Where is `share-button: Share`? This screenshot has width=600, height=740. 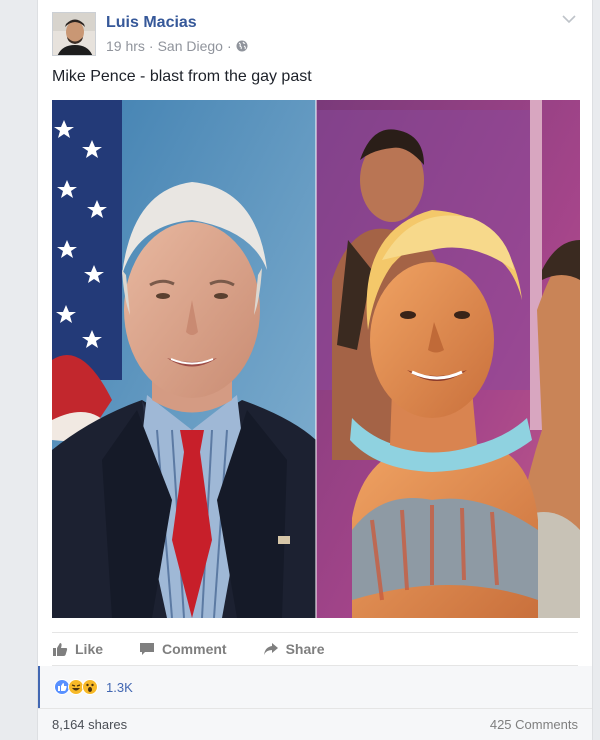 share-button: Share is located at coordinates (294, 649).